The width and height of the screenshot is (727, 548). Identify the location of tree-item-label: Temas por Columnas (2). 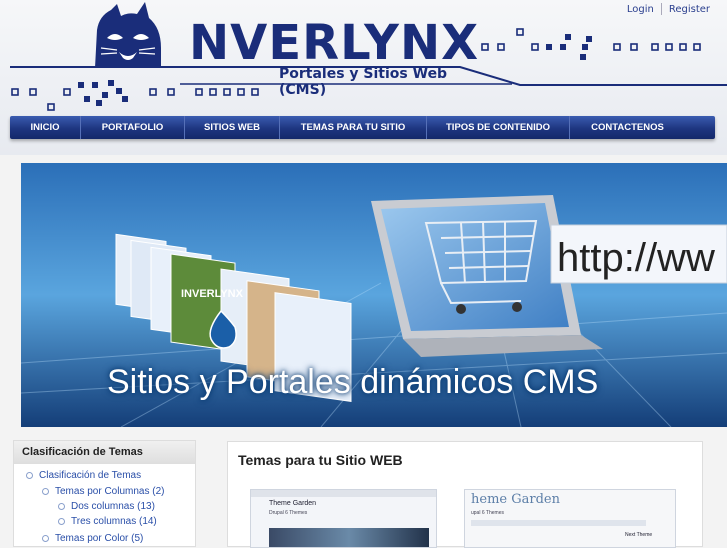
(110, 491).